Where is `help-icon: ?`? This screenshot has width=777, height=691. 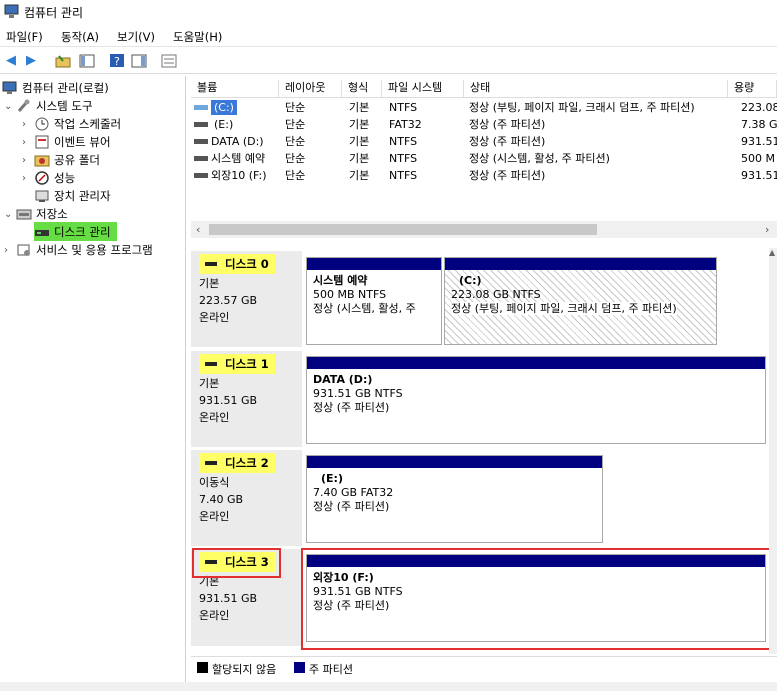 help-icon: ? is located at coordinates (117, 60).